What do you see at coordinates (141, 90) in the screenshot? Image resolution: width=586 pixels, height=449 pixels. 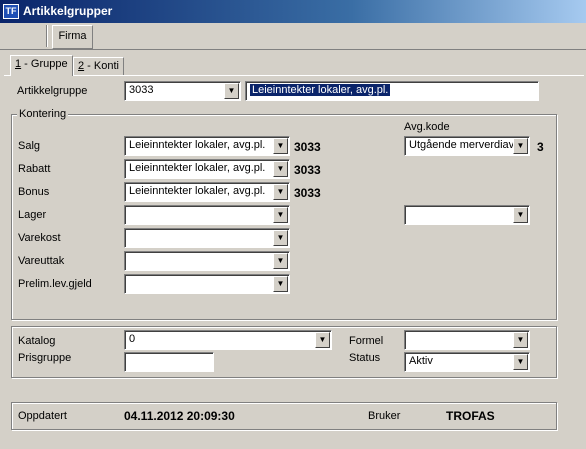 I see `artikkelgruppe-code: 3033` at bounding box center [141, 90].